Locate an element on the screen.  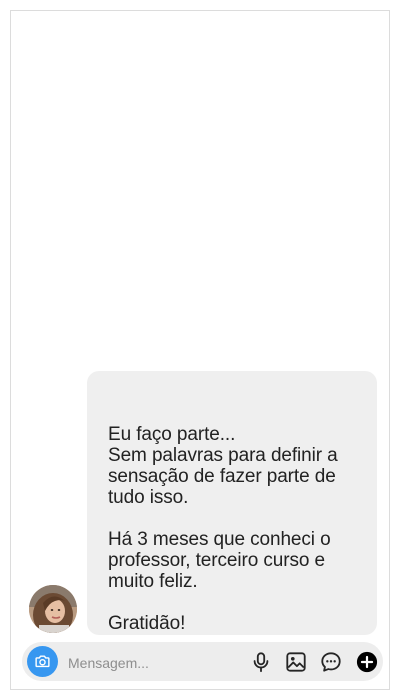
camera-icon is located at coordinates (42, 661).